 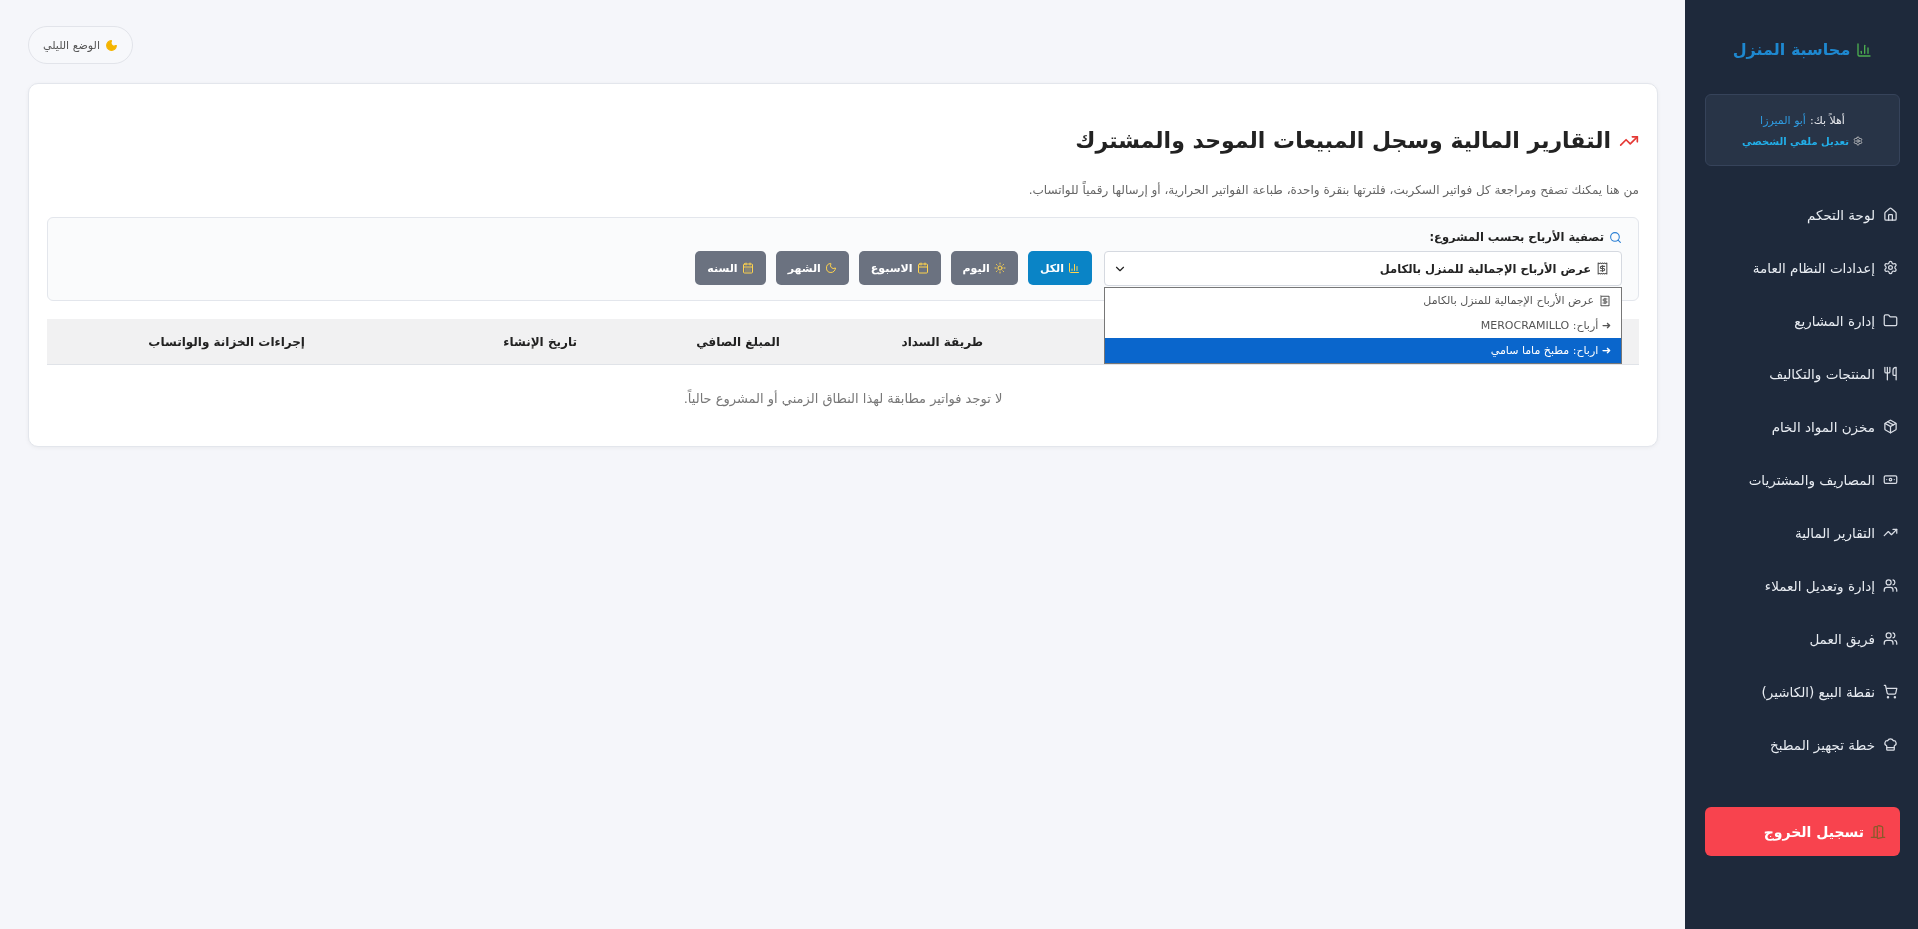 What do you see at coordinates (80, 45) in the screenshot?
I see `night-mode-toggle: الوضع الليلي` at bounding box center [80, 45].